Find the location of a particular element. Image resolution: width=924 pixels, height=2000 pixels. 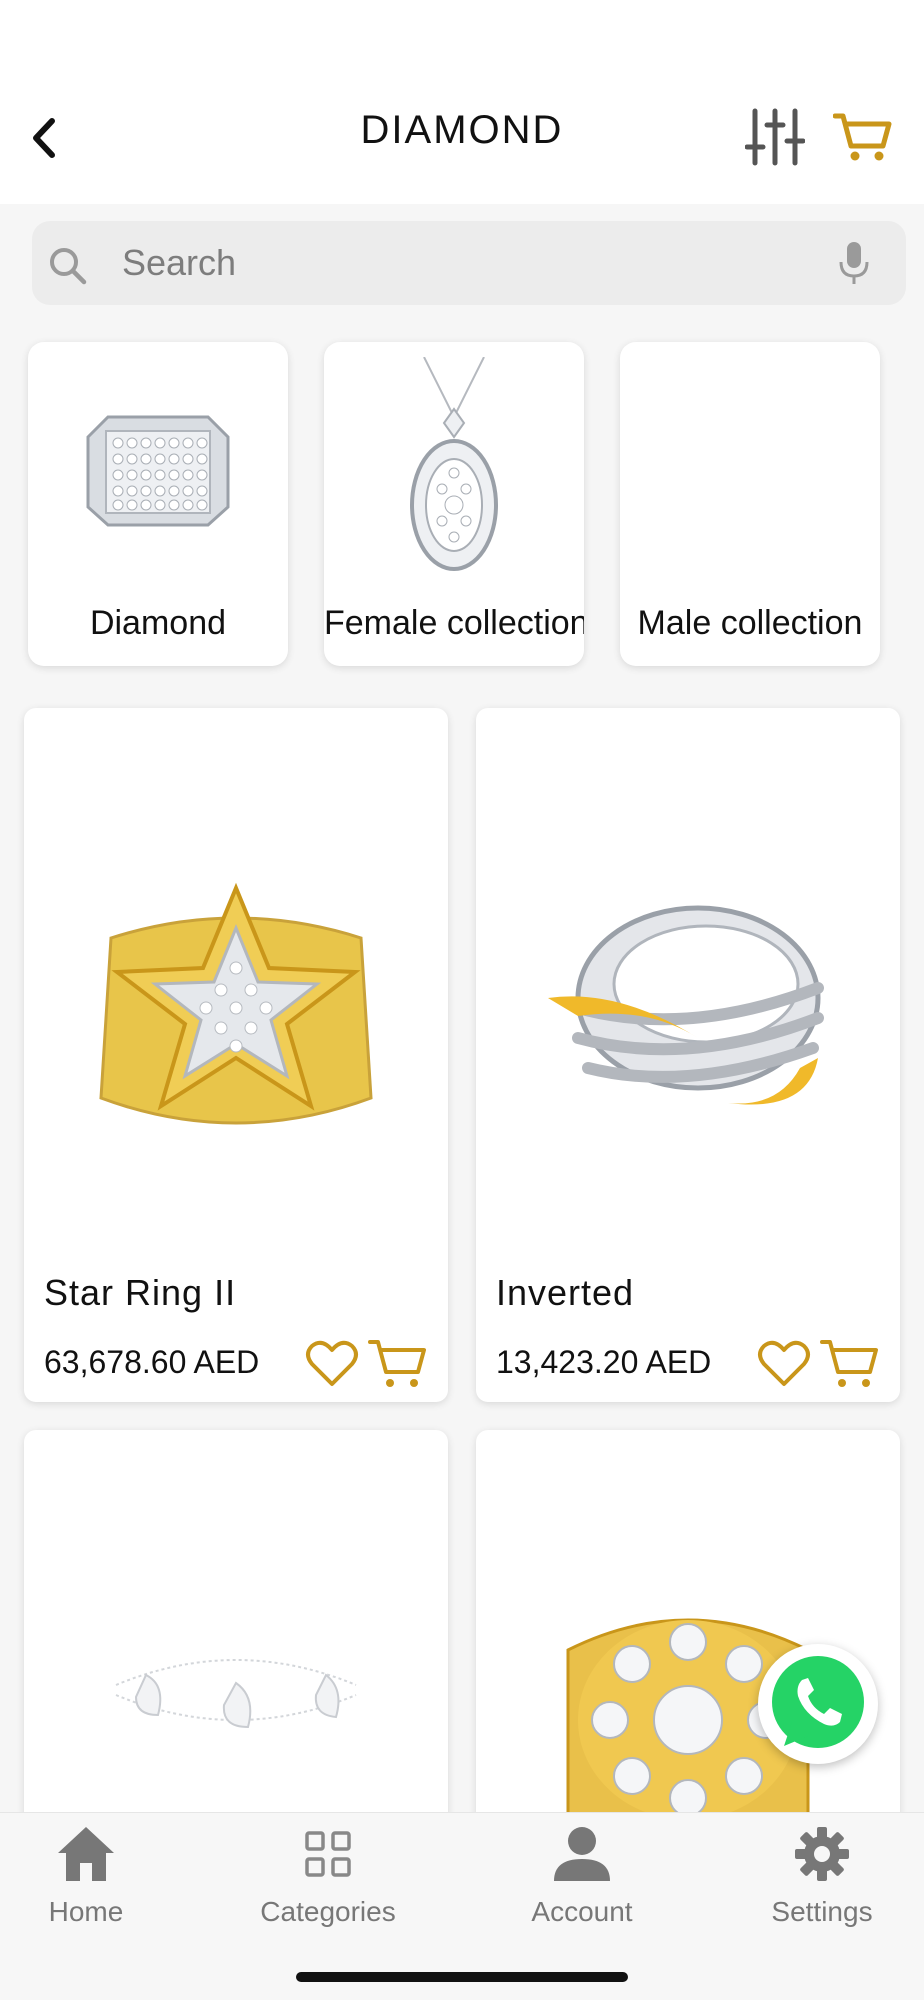

nav-label: Categories is located at coordinates (328, 1911).